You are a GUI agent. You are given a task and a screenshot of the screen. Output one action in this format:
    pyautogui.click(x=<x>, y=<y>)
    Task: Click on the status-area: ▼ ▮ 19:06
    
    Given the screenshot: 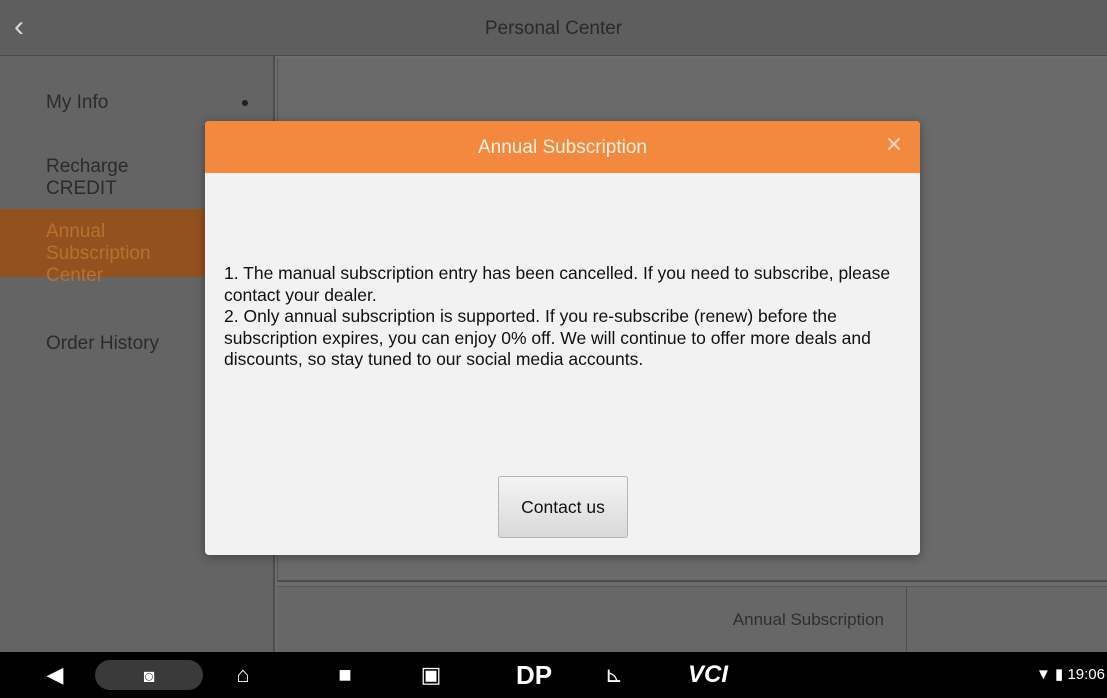 What is the action you would take?
    pyautogui.click(x=1070, y=675)
    